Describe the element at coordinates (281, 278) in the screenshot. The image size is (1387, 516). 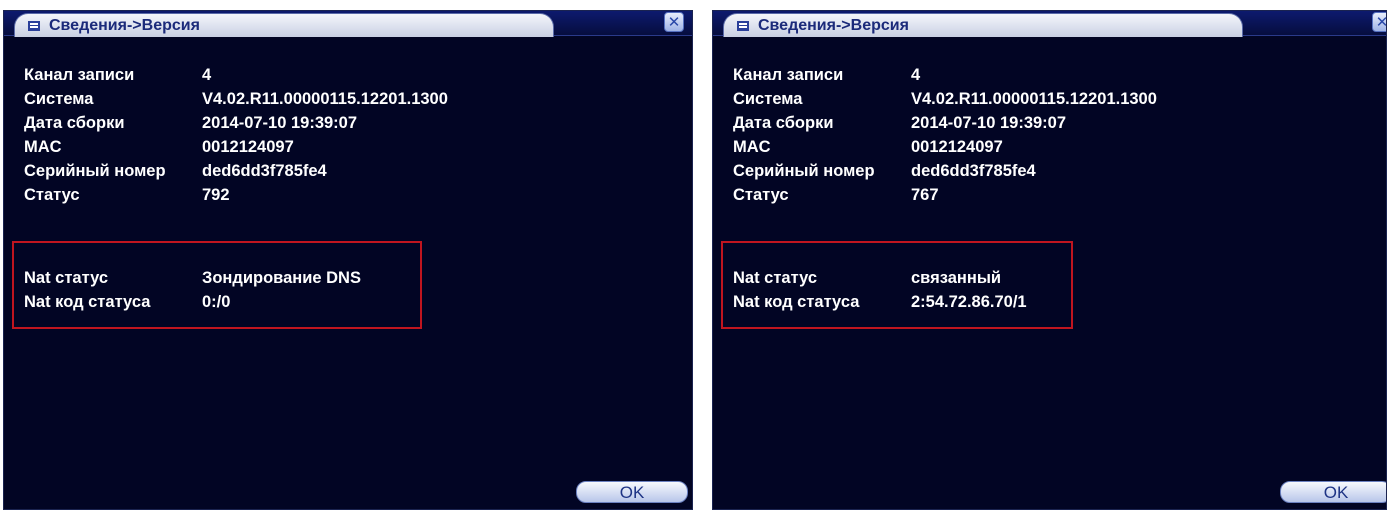
I see `nat-value: Зондирование DNS` at that location.